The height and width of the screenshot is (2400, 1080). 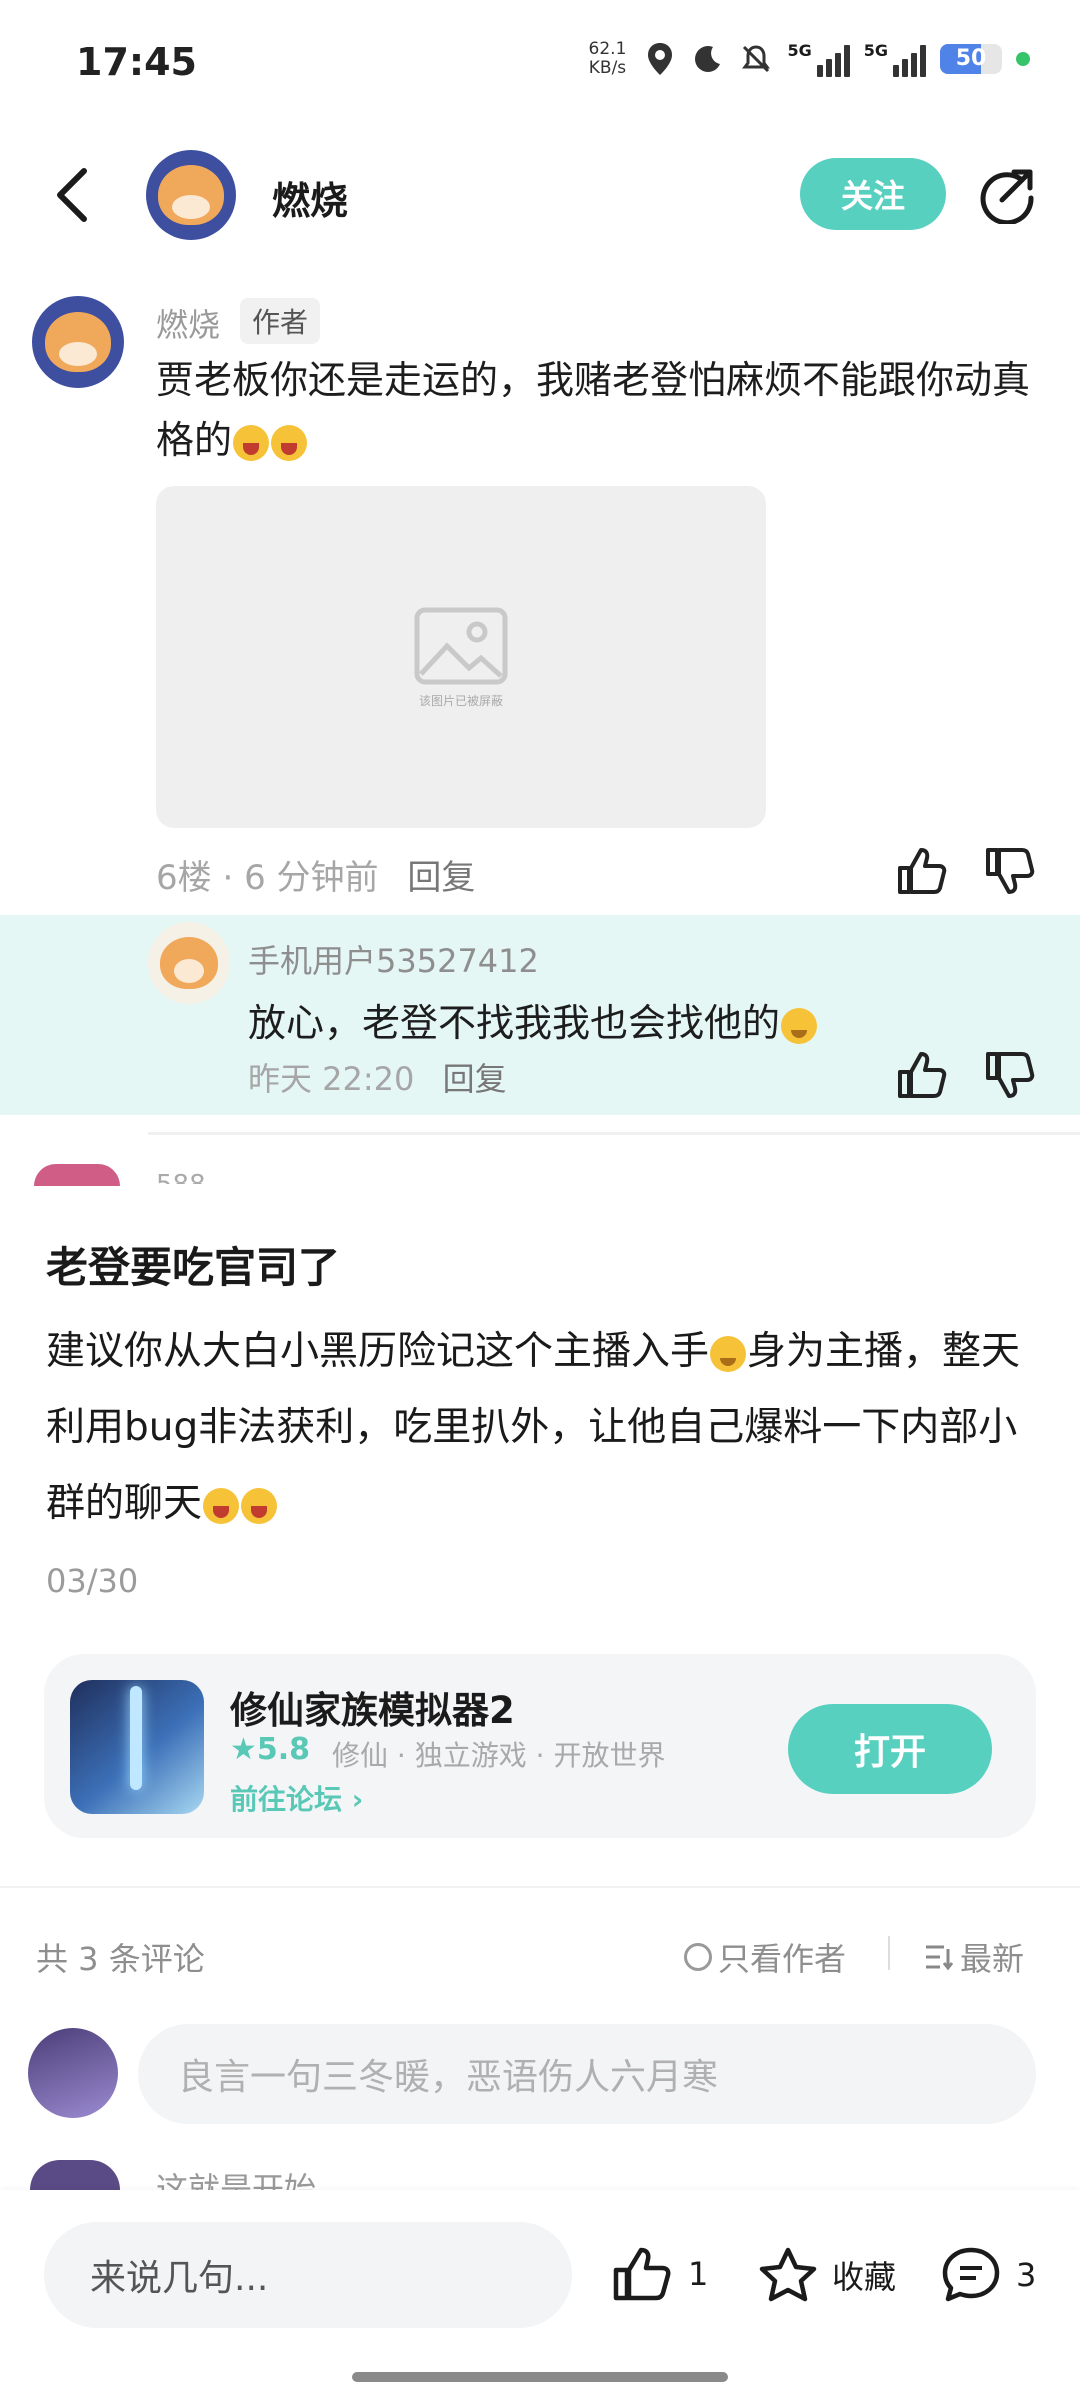 I want to click on floor-author-avatar, so click(x=78, y=342).